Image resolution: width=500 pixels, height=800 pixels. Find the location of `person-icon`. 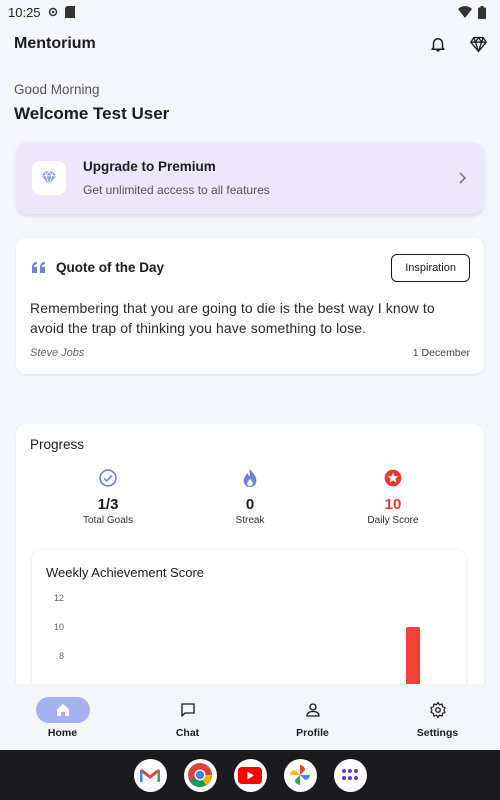

person-icon is located at coordinates (312, 710).